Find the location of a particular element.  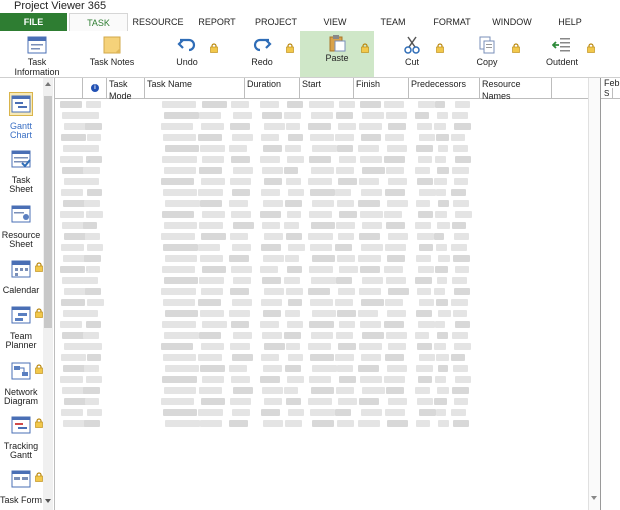

view-task-sheet: Task Sheet is located at coordinates (21, 171).